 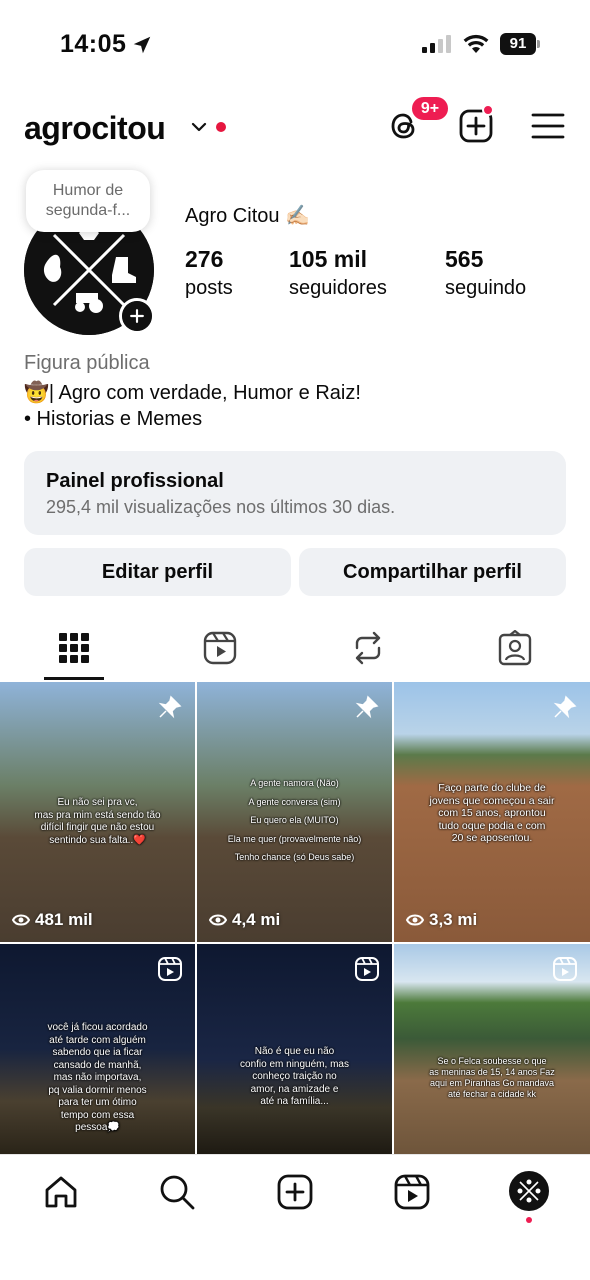 I want to click on post-views: 3,3 mi, so click(x=441, y=920).